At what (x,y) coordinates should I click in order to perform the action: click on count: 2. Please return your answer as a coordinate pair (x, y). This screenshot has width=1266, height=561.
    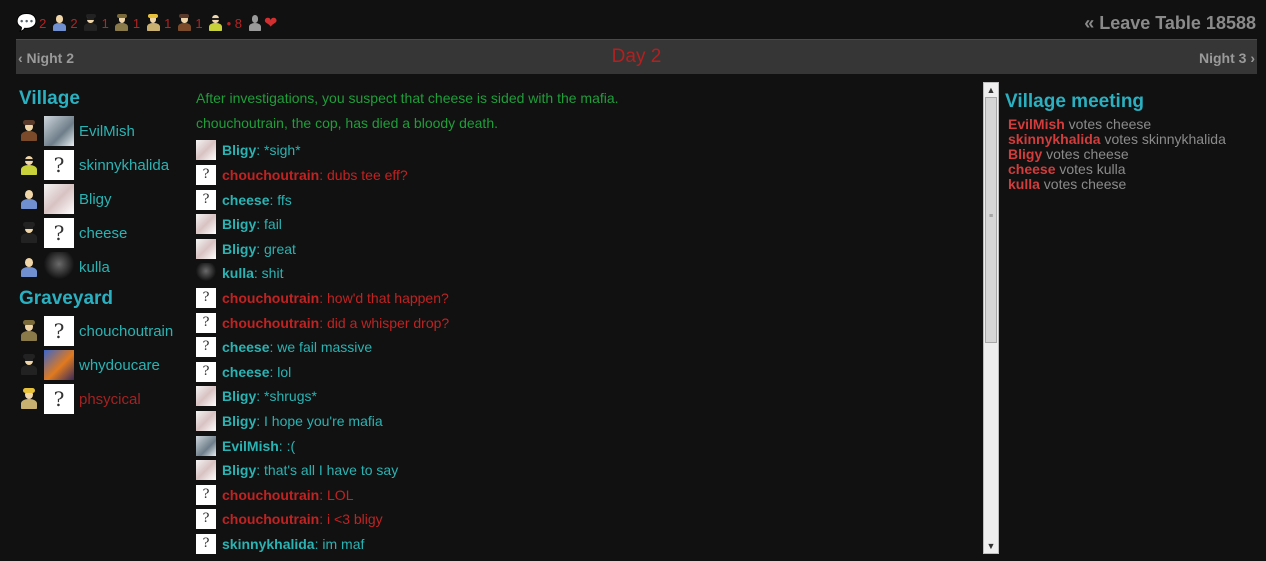
    Looking at the image, I should click on (43, 23).